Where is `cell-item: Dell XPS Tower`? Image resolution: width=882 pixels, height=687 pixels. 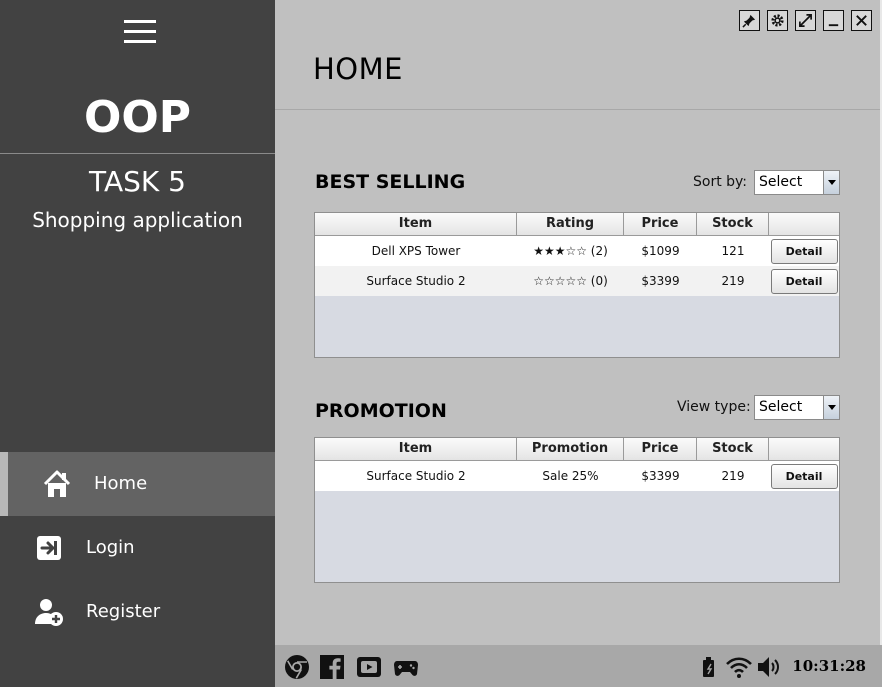 cell-item: Dell XPS Tower is located at coordinates (416, 251).